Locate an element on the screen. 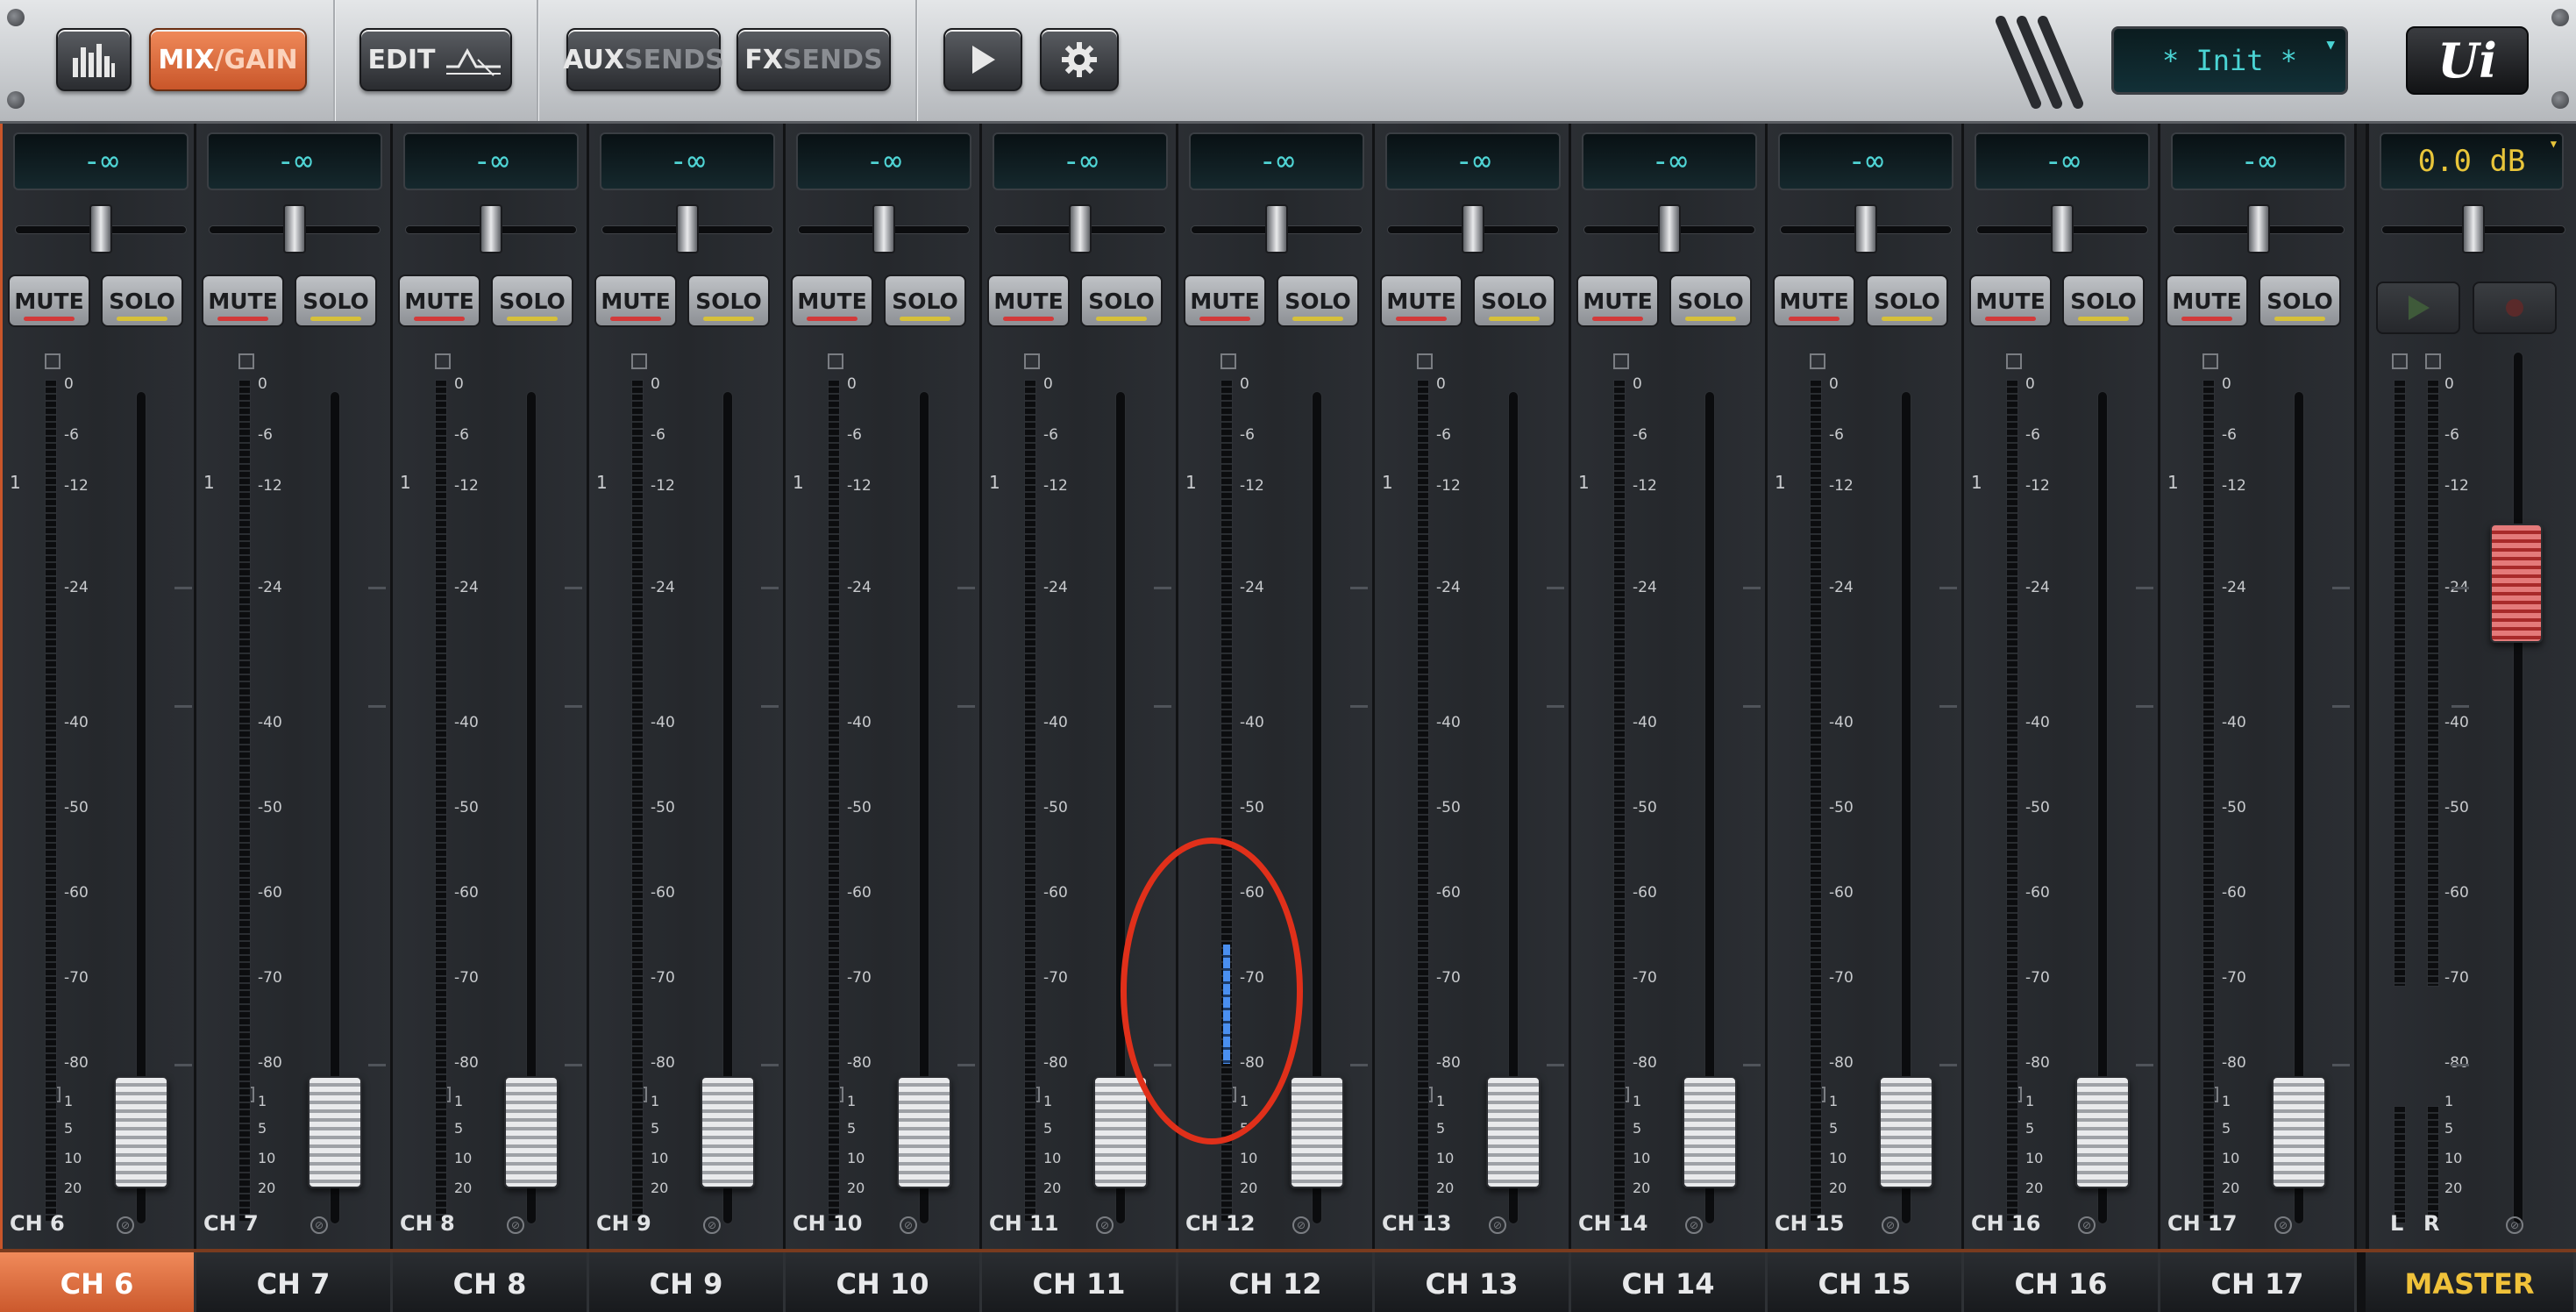  master-level-display: 0.0 dB ▼ is located at coordinates (2472, 161).